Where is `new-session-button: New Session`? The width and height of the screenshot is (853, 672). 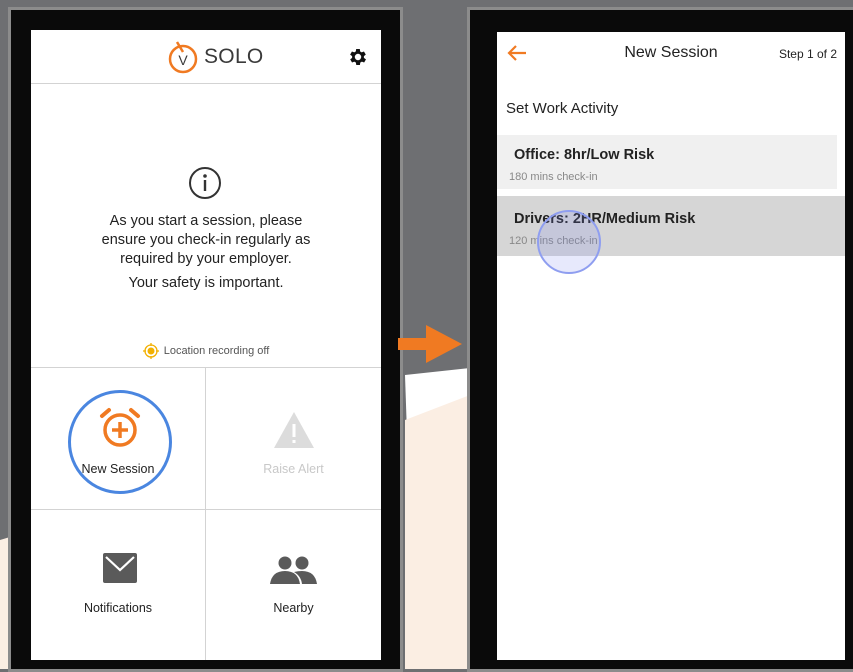 new-session-button: New Session is located at coordinates (118, 439).